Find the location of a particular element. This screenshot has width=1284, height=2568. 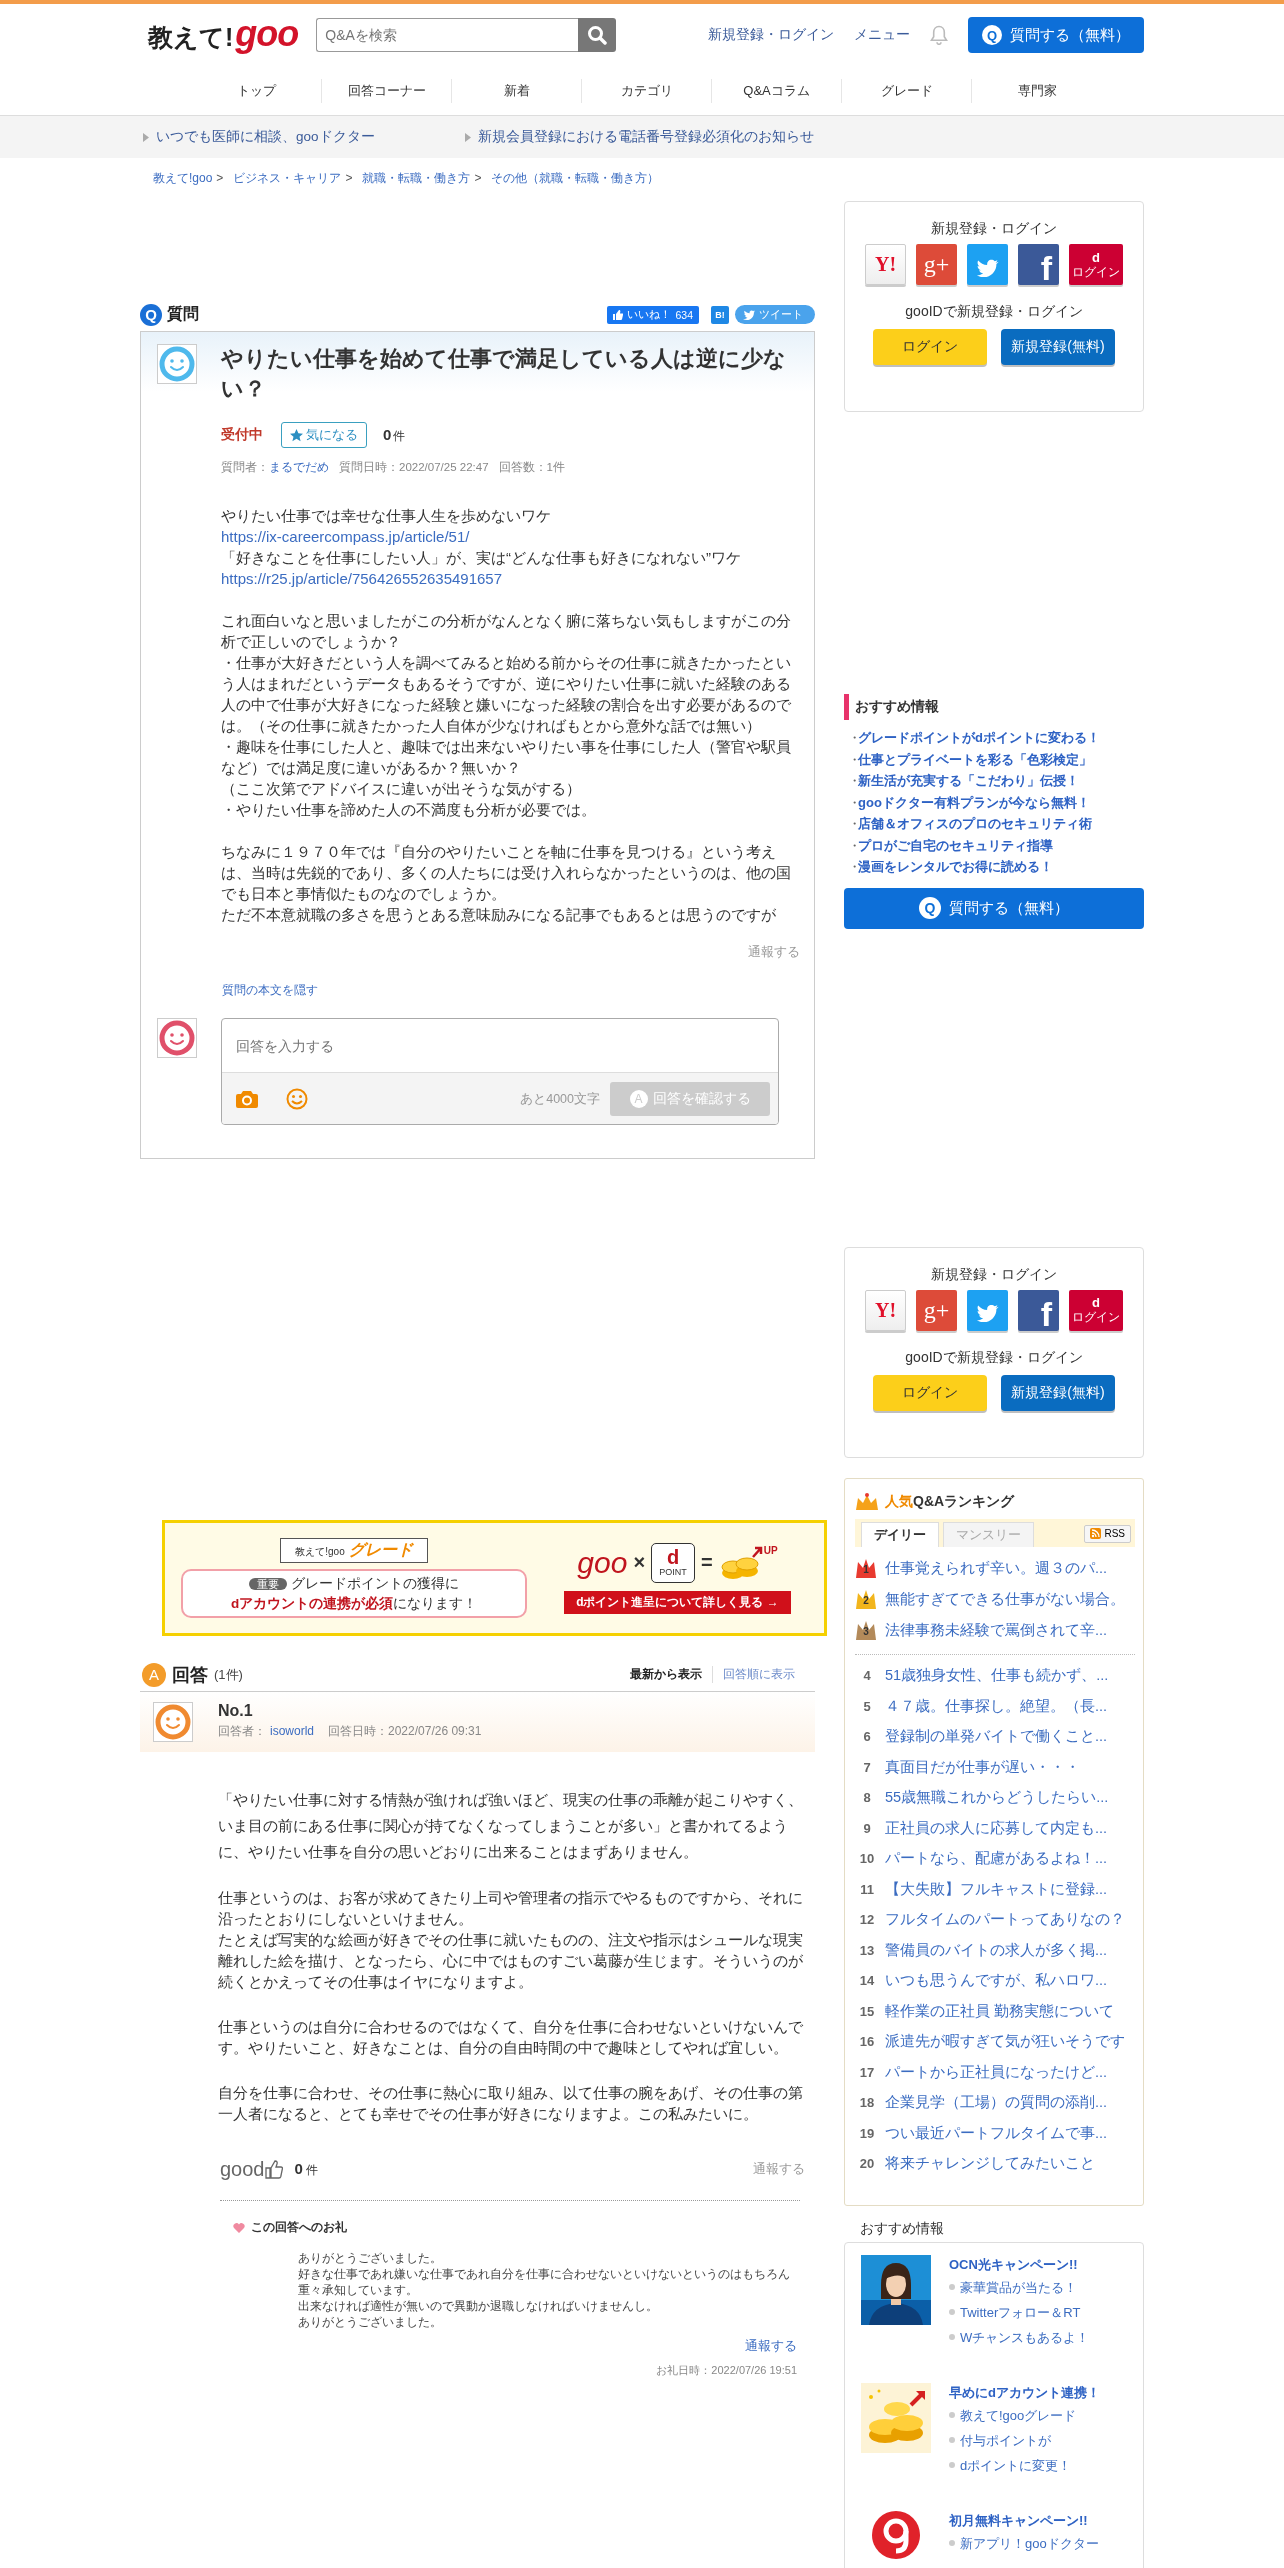

promo-link: Wチャンスもあるよ！ is located at coordinates (1025, 2337).